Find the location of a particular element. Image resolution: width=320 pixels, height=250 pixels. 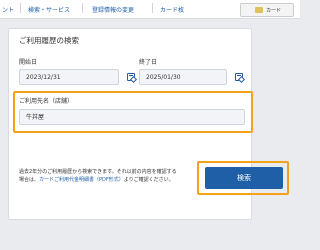

card-chip-icon is located at coordinates (259, 10).